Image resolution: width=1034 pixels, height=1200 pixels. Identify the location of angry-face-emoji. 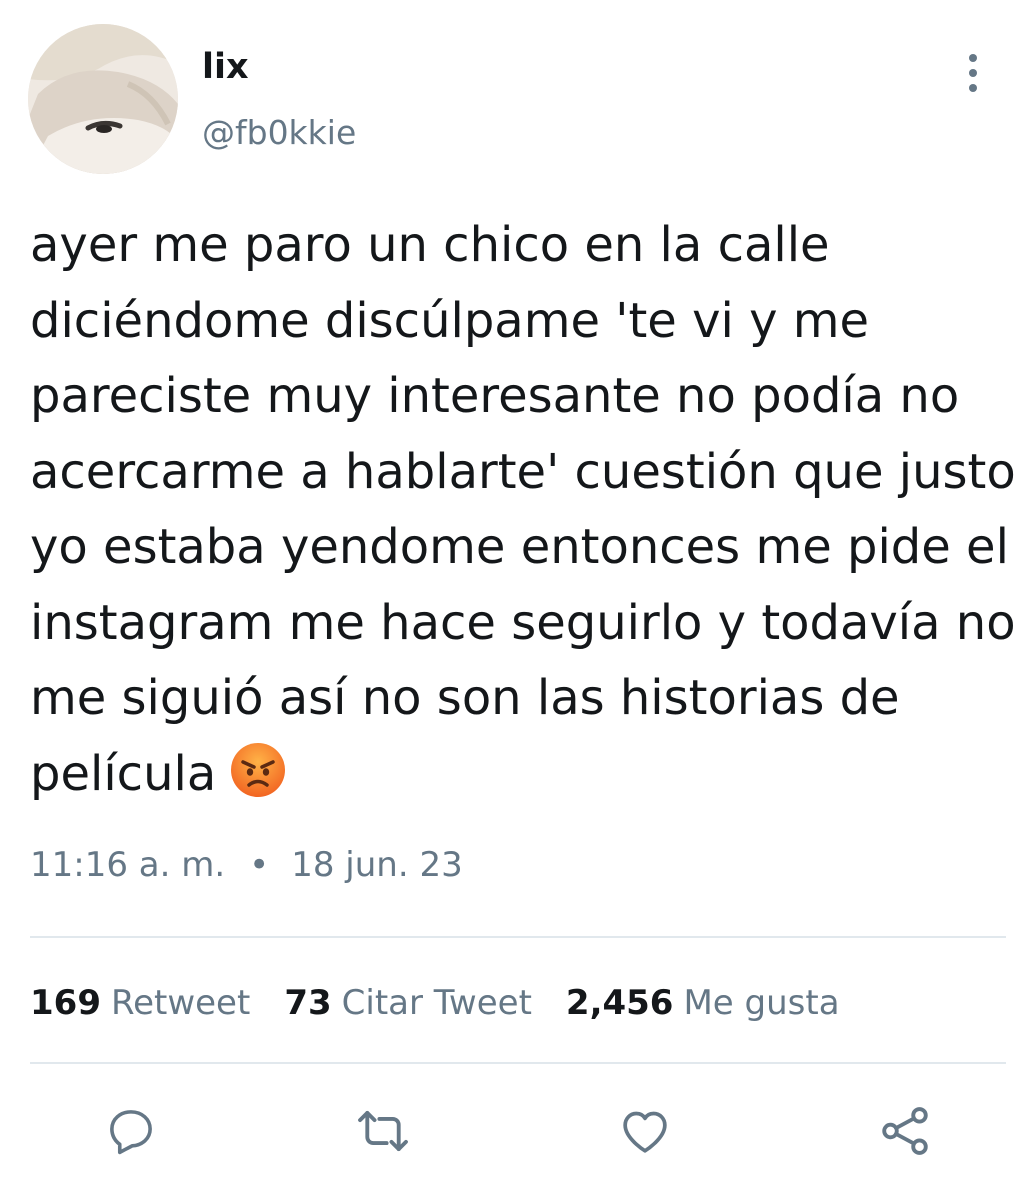
(258, 781).